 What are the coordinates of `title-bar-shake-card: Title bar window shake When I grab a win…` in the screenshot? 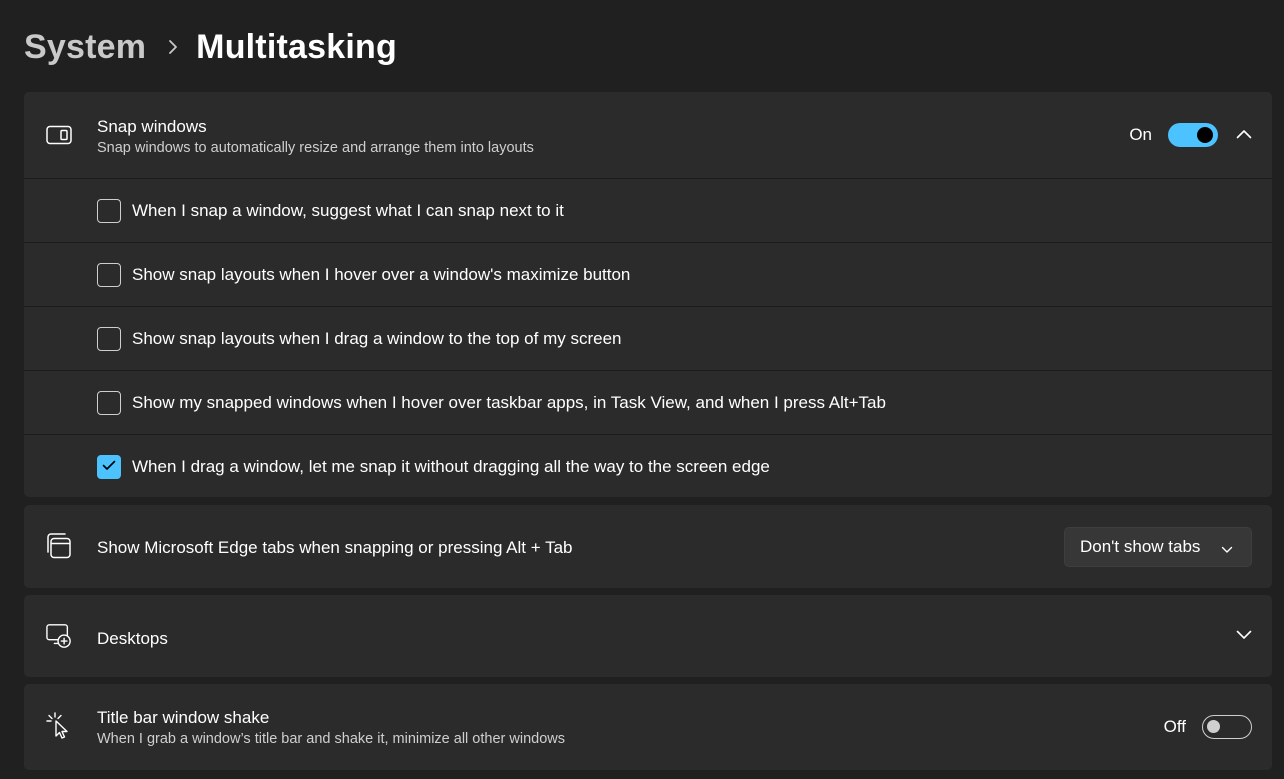 It's located at (648, 727).